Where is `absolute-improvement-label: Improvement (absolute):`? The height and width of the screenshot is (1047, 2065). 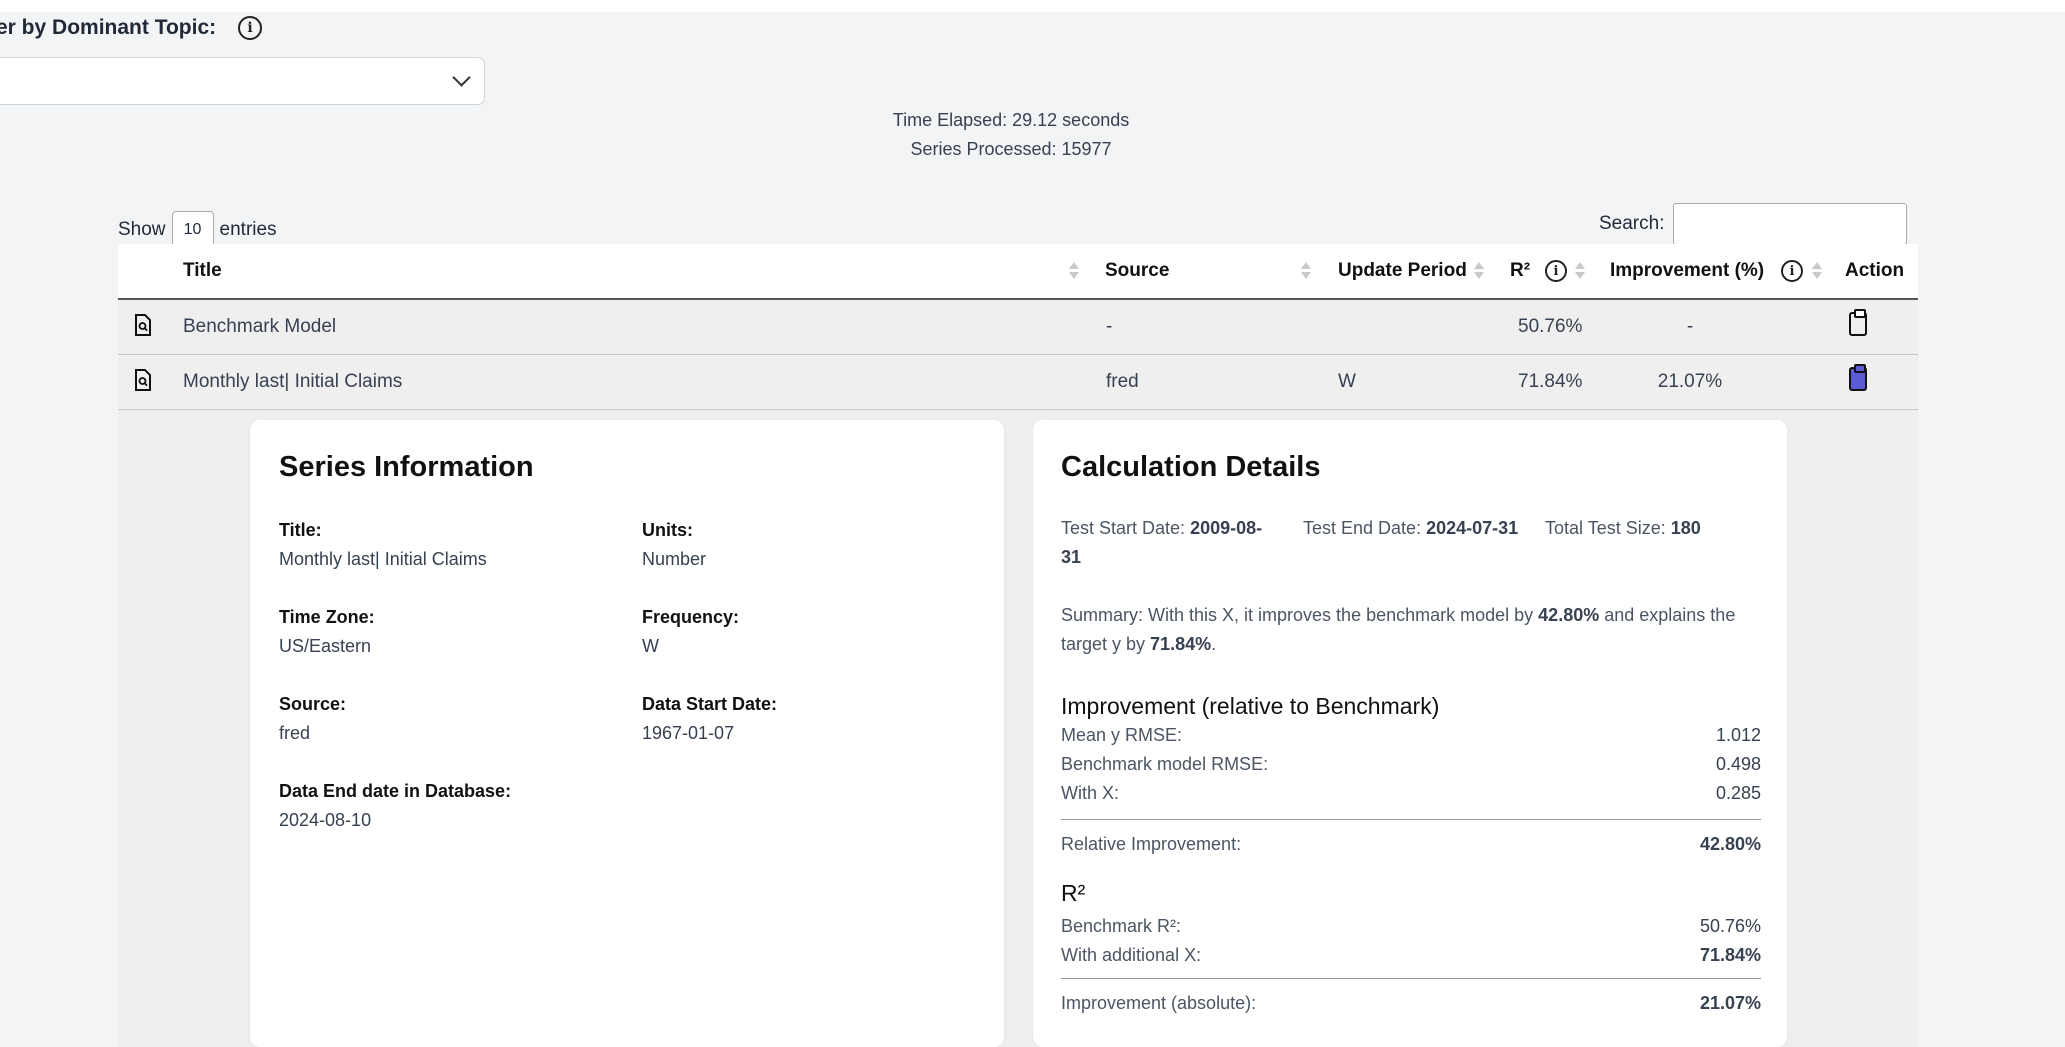 absolute-improvement-label: Improvement (absolute): is located at coordinates (1159, 1003).